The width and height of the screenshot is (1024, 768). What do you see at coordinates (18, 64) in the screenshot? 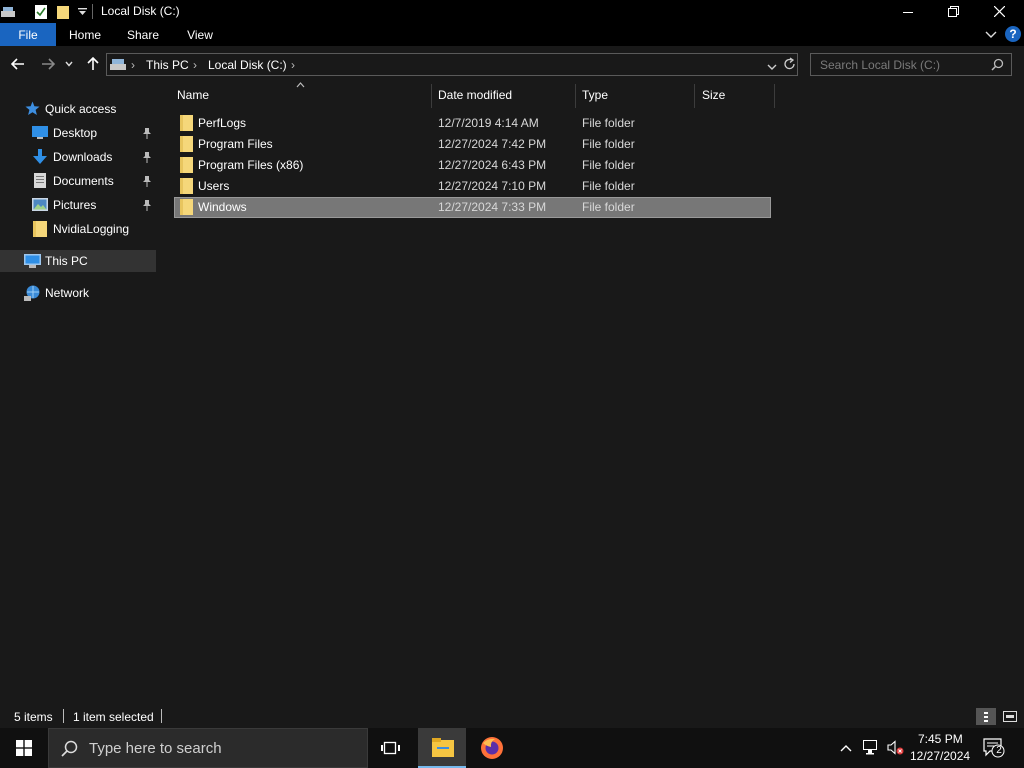
I see `back-button` at bounding box center [18, 64].